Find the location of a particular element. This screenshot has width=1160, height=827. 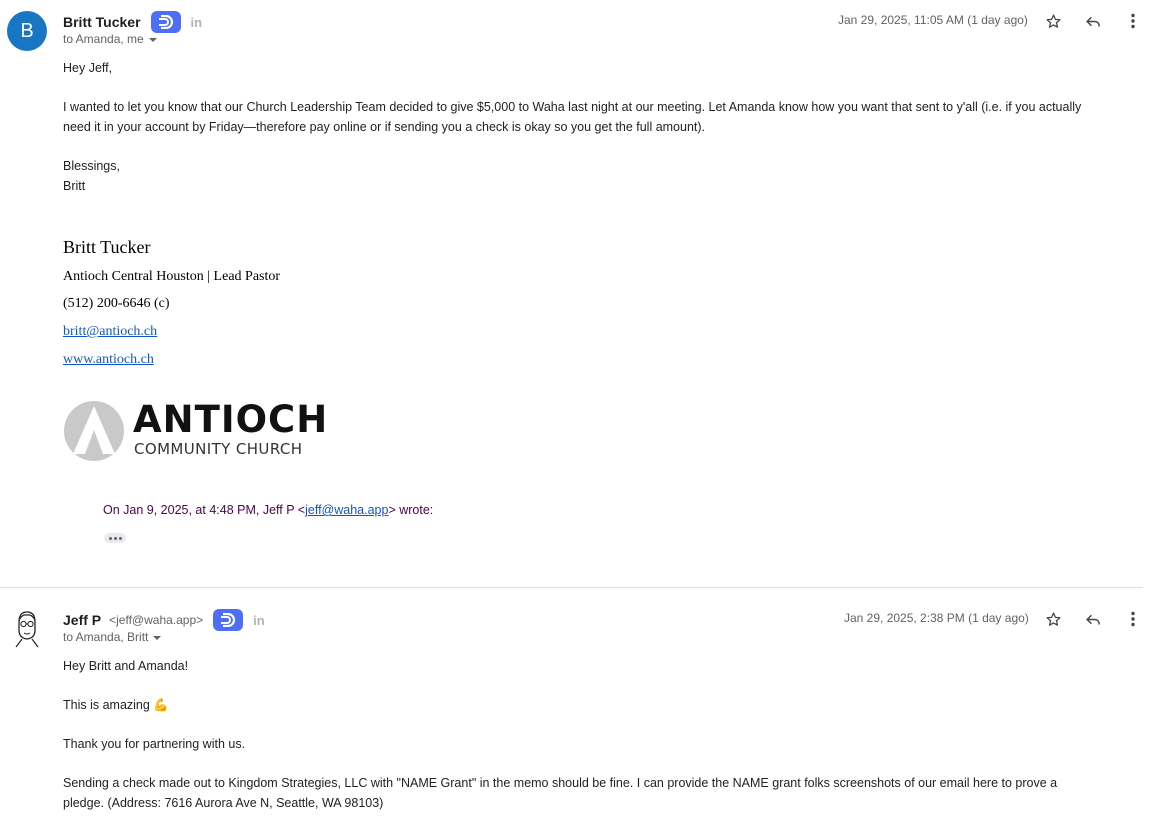

signature-email-link: britt@antioch.ch is located at coordinates (110, 331).